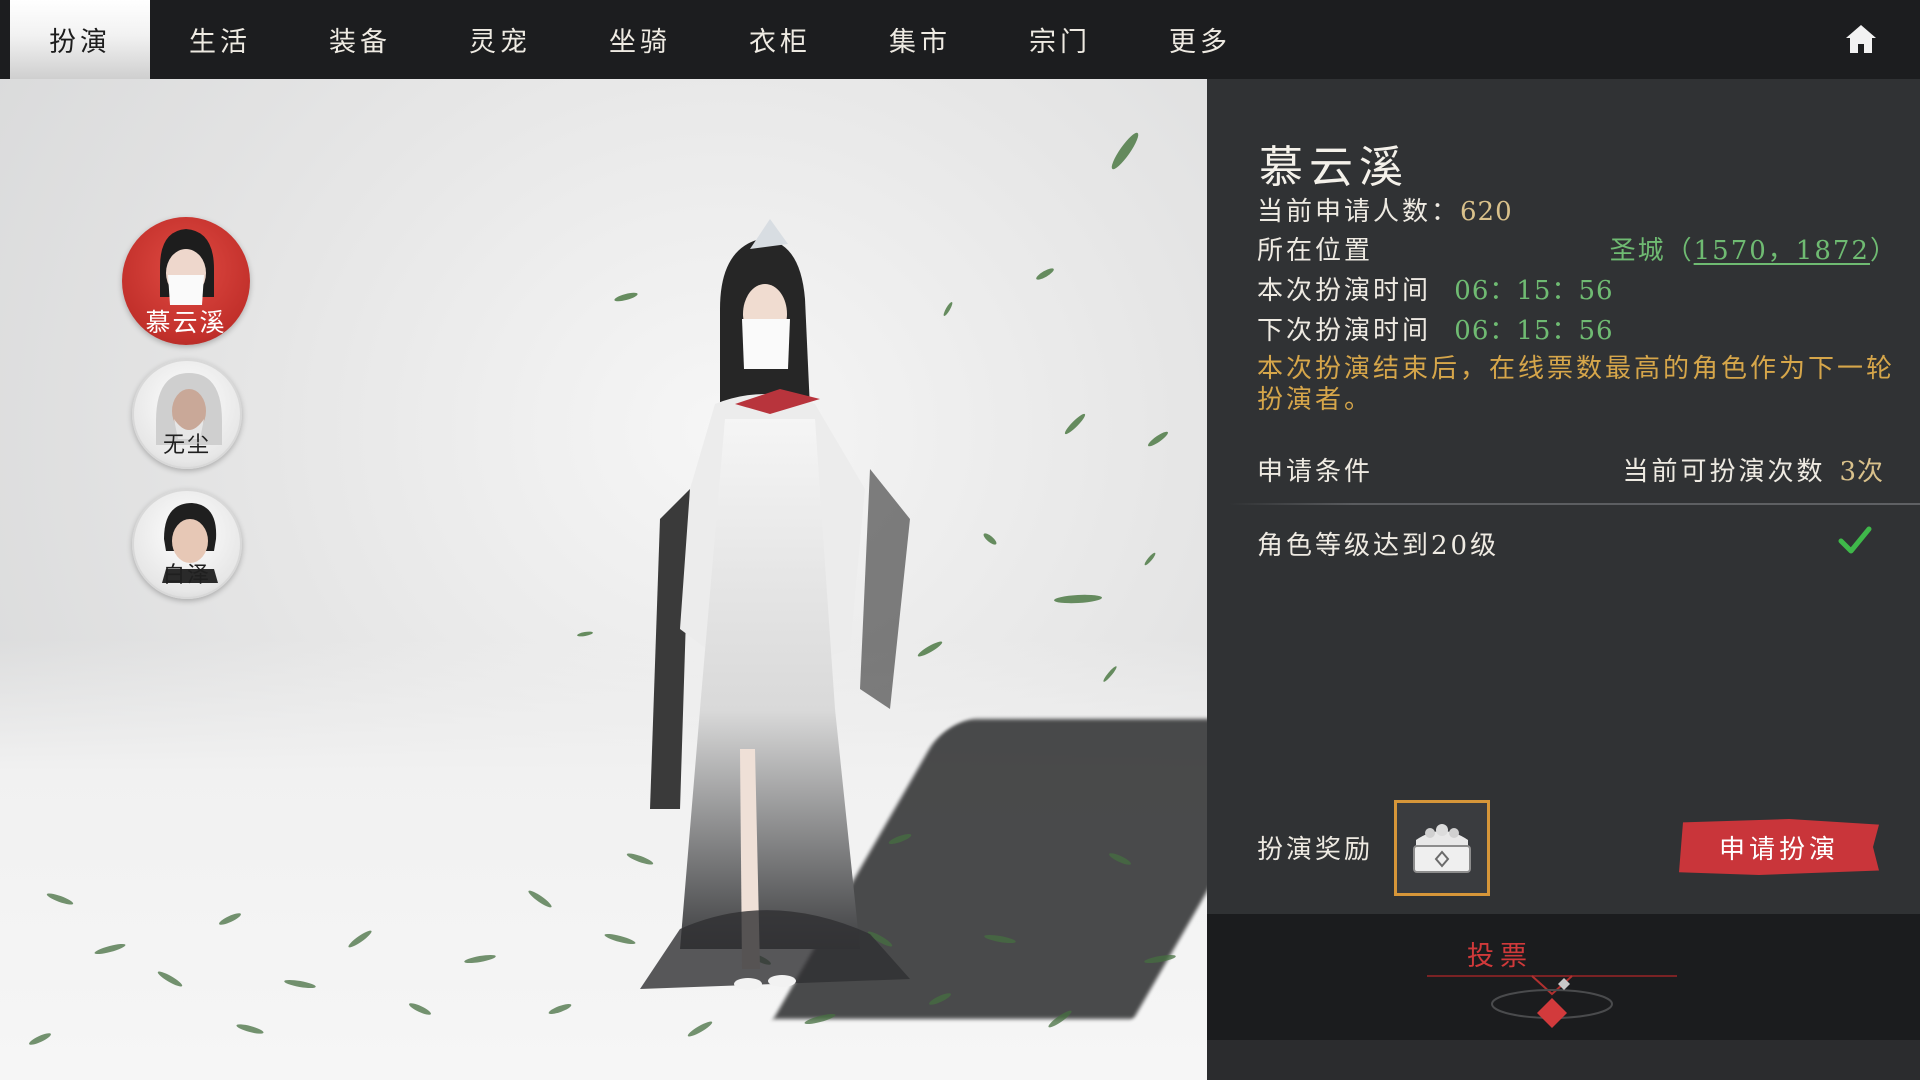 This screenshot has width=1920, height=1080. Describe the element at coordinates (1651, 251) in the screenshot. I see `location-place: 圣城（` at that location.